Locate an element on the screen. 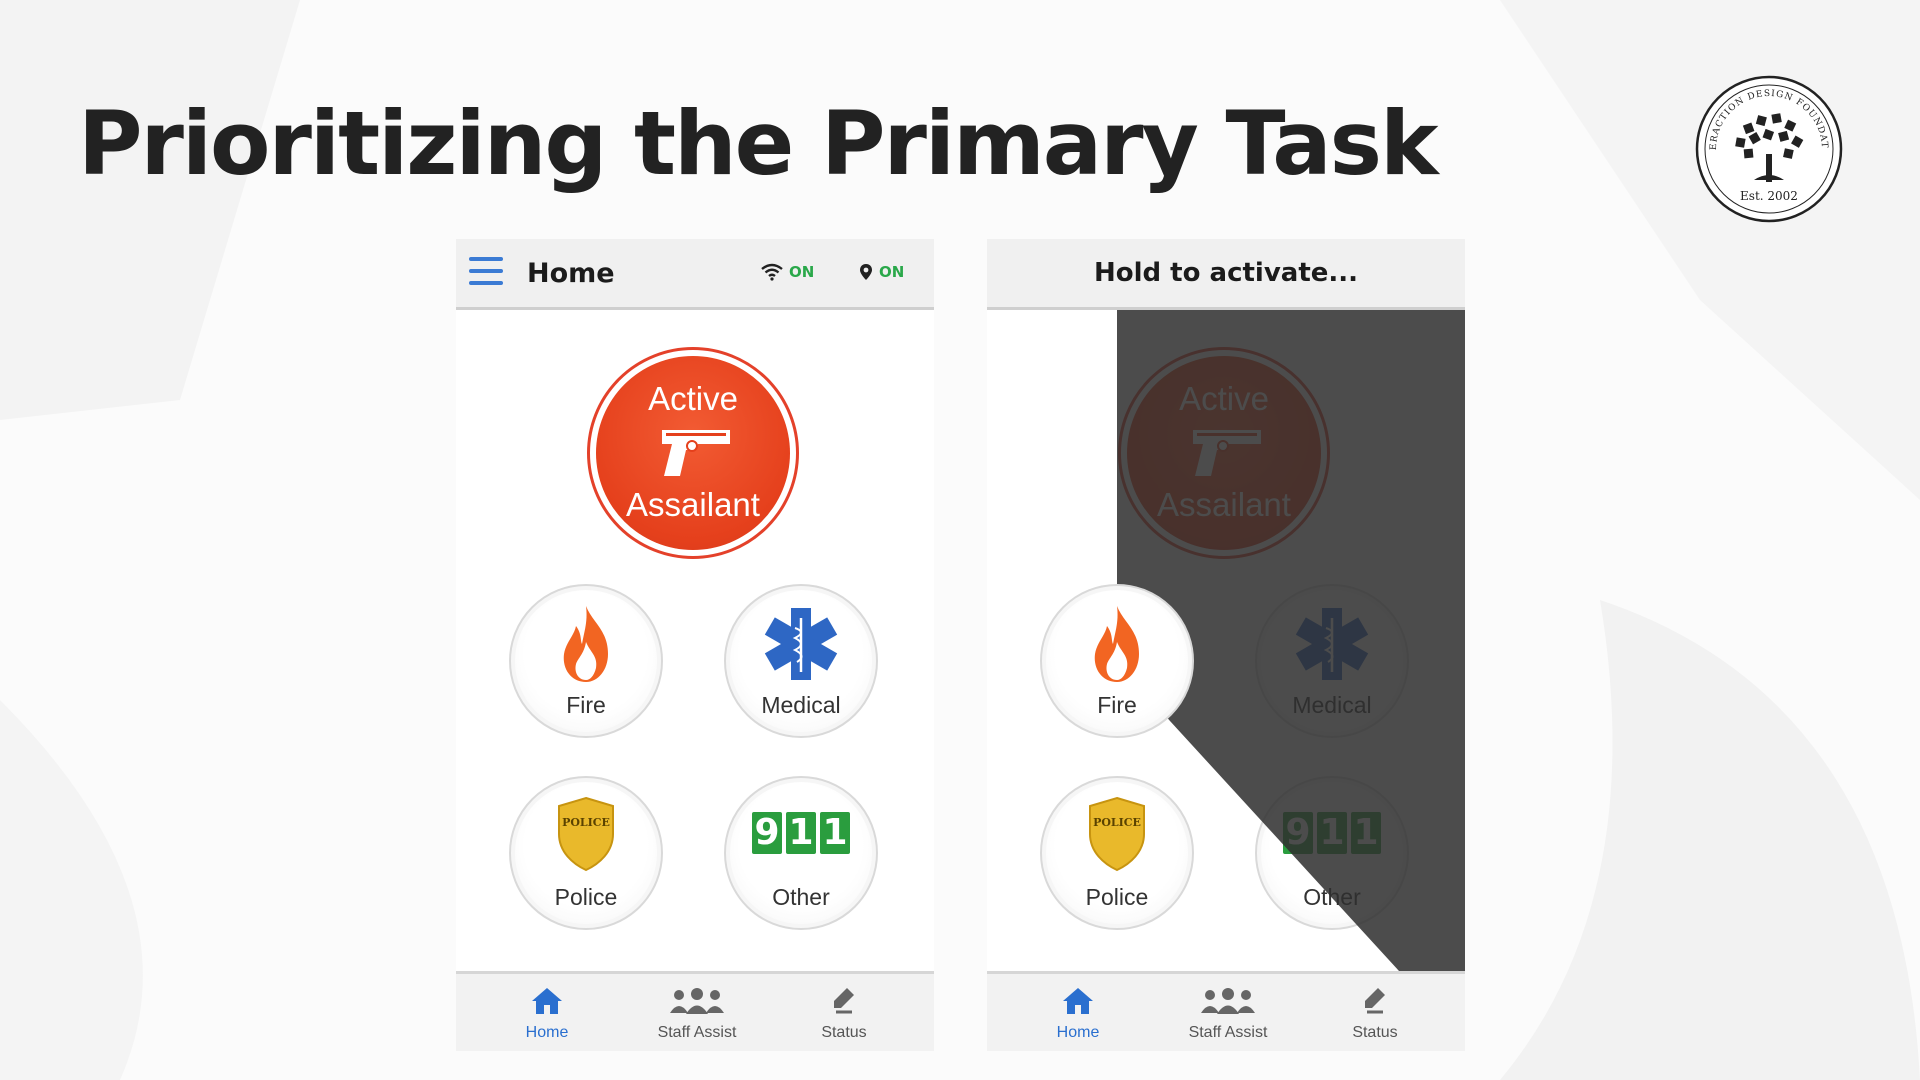  idf-logo: INTERACTION DESIGN FOUNDATION Est. 2002 is located at coordinates (1768, 148).